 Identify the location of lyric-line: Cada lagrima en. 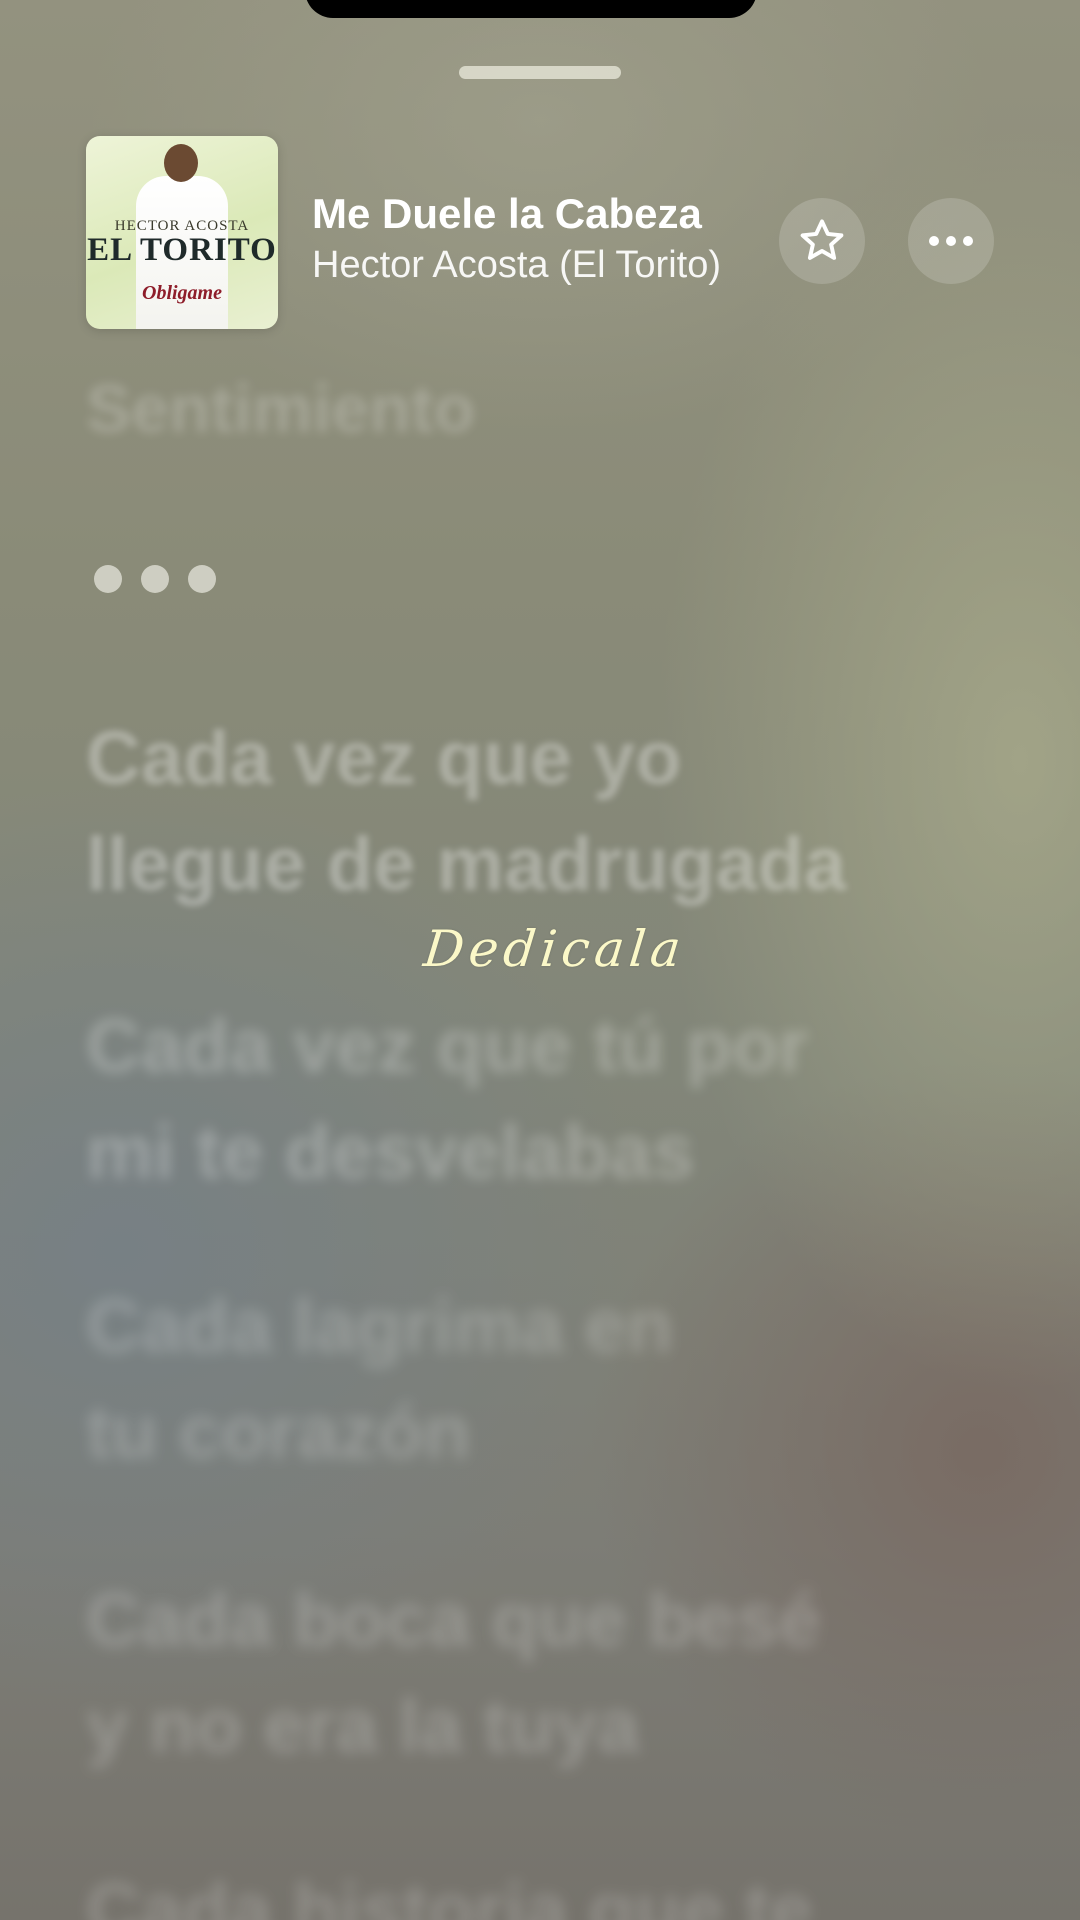
(380, 1326).